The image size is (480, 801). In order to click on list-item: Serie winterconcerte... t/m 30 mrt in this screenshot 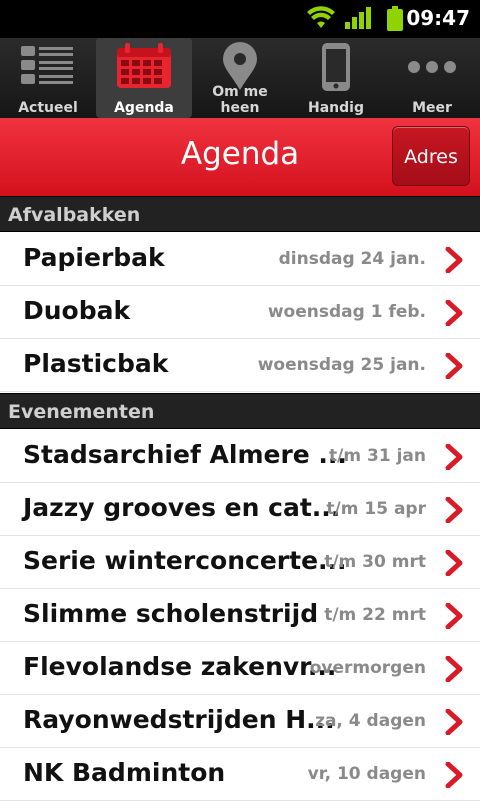, I will do `click(240, 562)`.